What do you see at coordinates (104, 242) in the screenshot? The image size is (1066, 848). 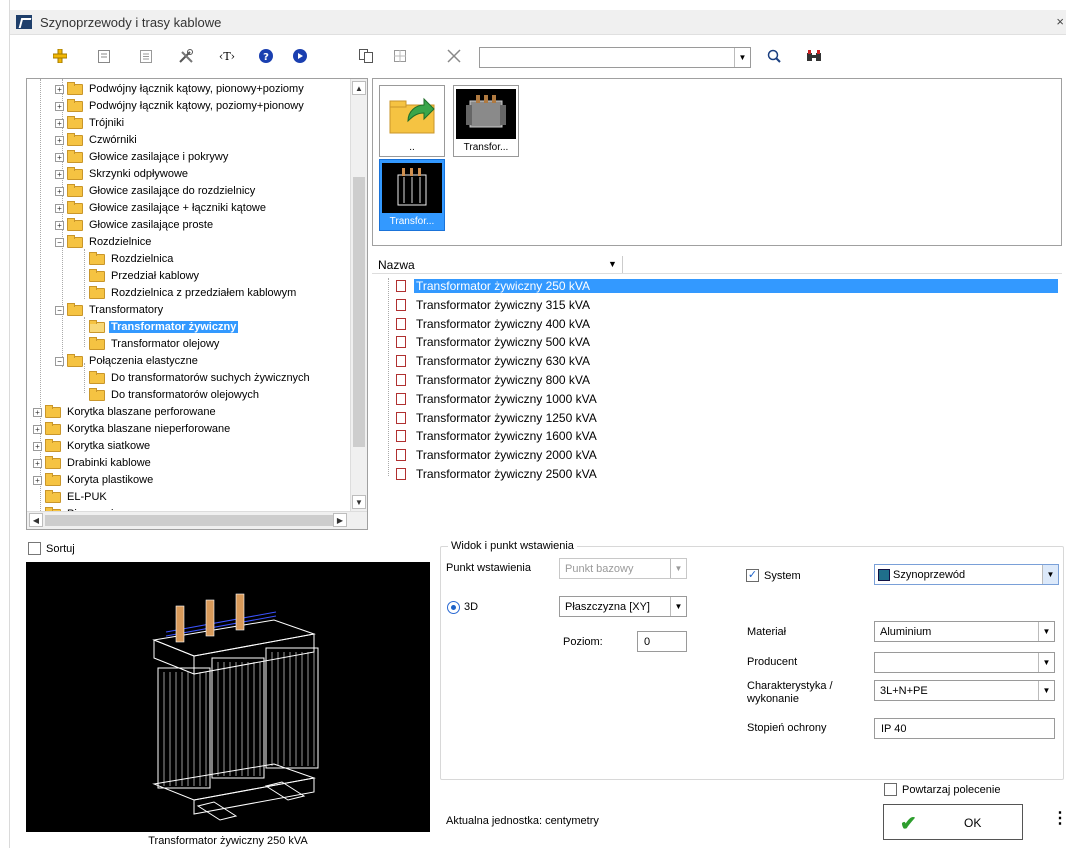 I see `tree-node: − Rozdzielnice` at bounding box center [104, 242].